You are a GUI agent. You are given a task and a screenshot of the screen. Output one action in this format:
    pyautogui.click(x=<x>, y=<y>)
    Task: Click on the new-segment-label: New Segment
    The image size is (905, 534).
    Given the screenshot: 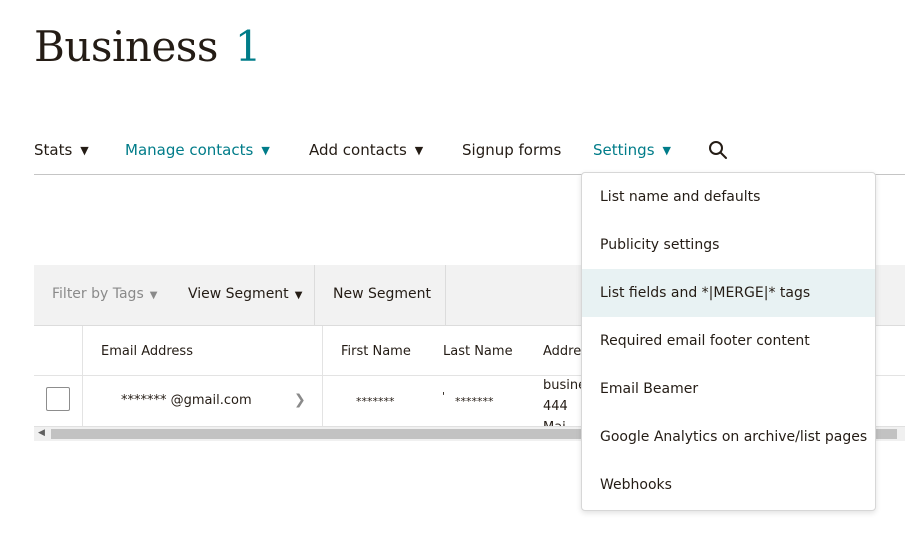 What is the action you would take?
    pyautogui.click(x=382, y=294)
    